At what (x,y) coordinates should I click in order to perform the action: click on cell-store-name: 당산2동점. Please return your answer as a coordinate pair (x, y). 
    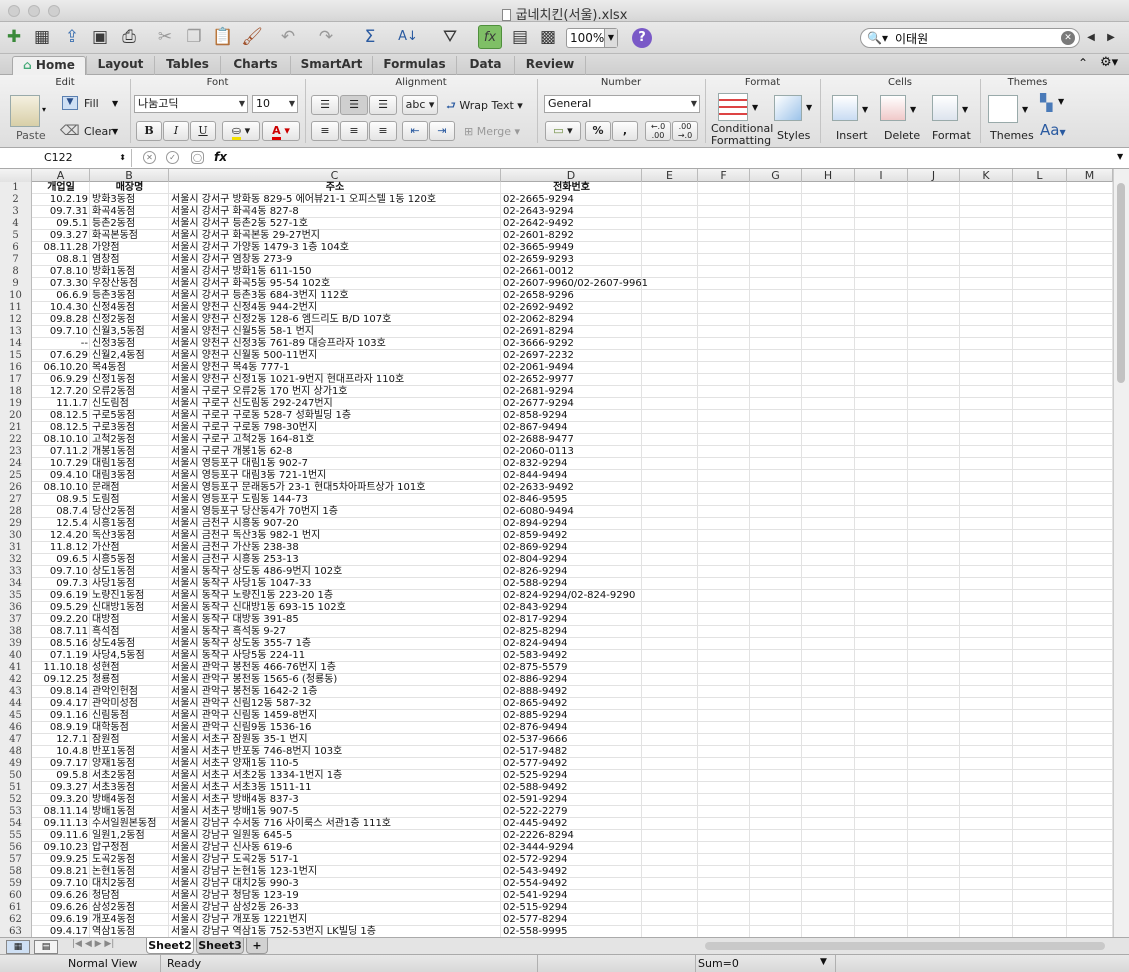
    Looking at the image, I should click on (129, 512).